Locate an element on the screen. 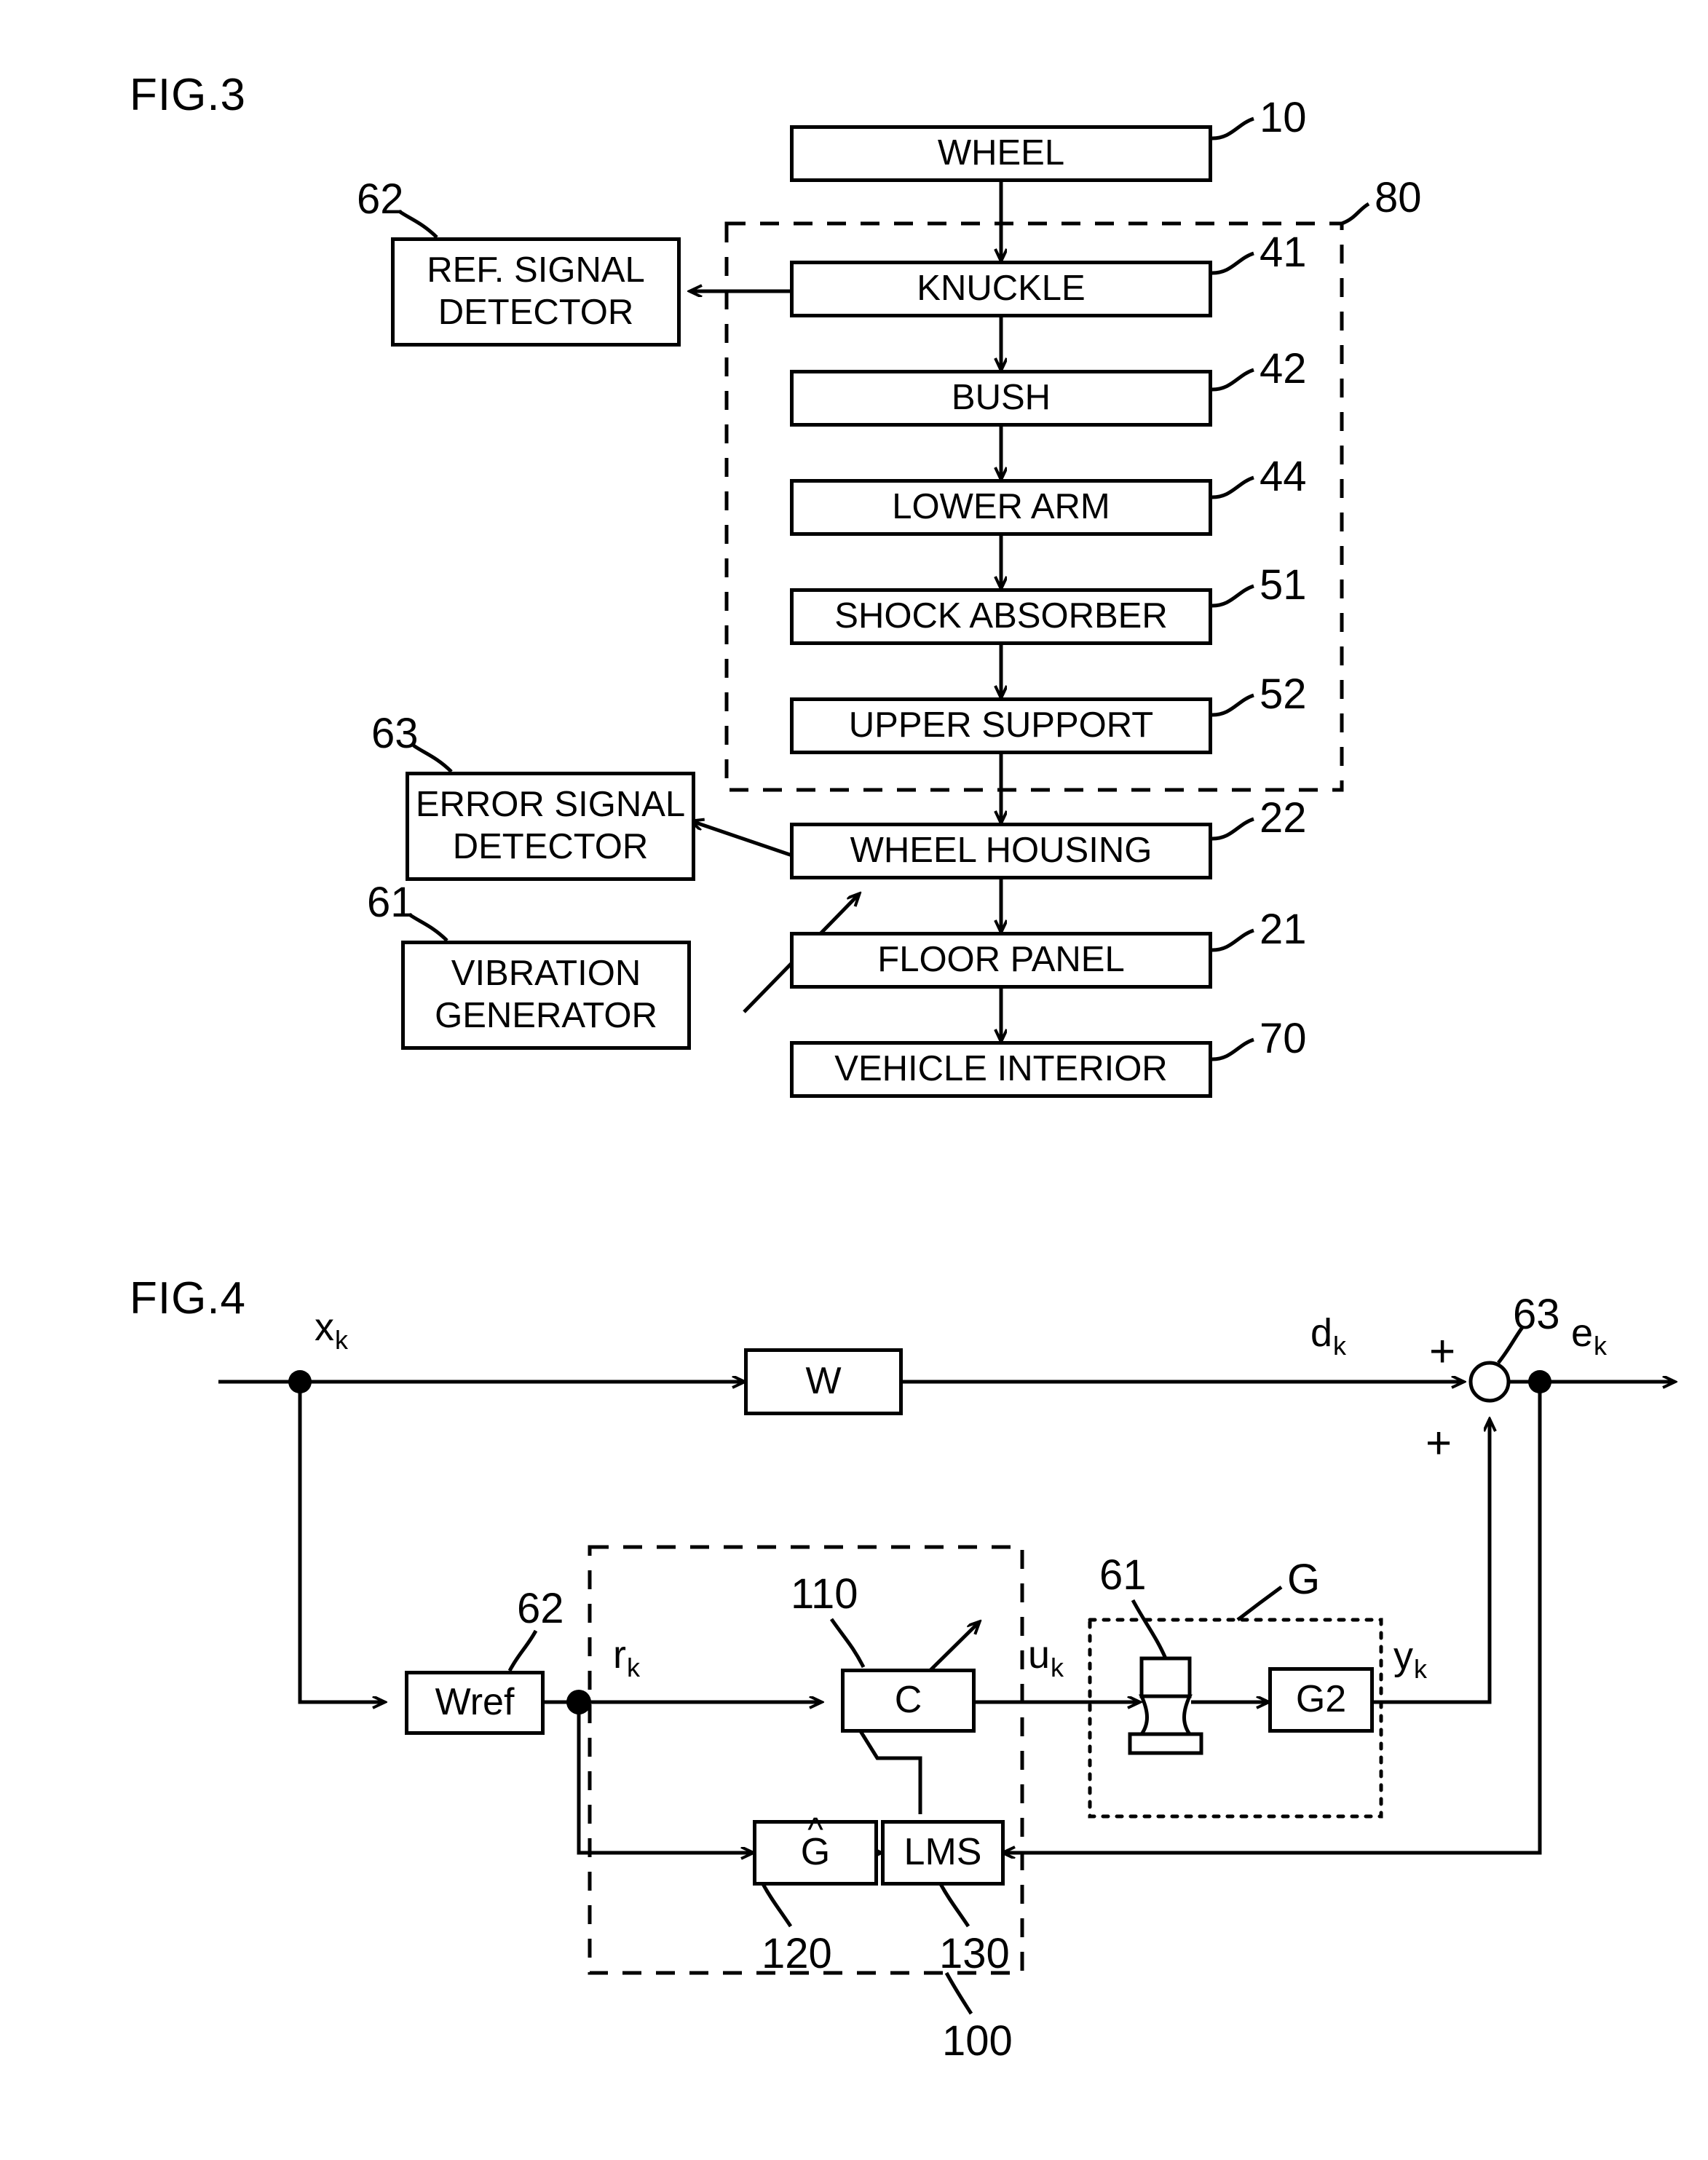 The height and width of the screenshot is (2160, 1708). fig3-box-wheel-label: WHEEL is located at coordinates (1001, 153).